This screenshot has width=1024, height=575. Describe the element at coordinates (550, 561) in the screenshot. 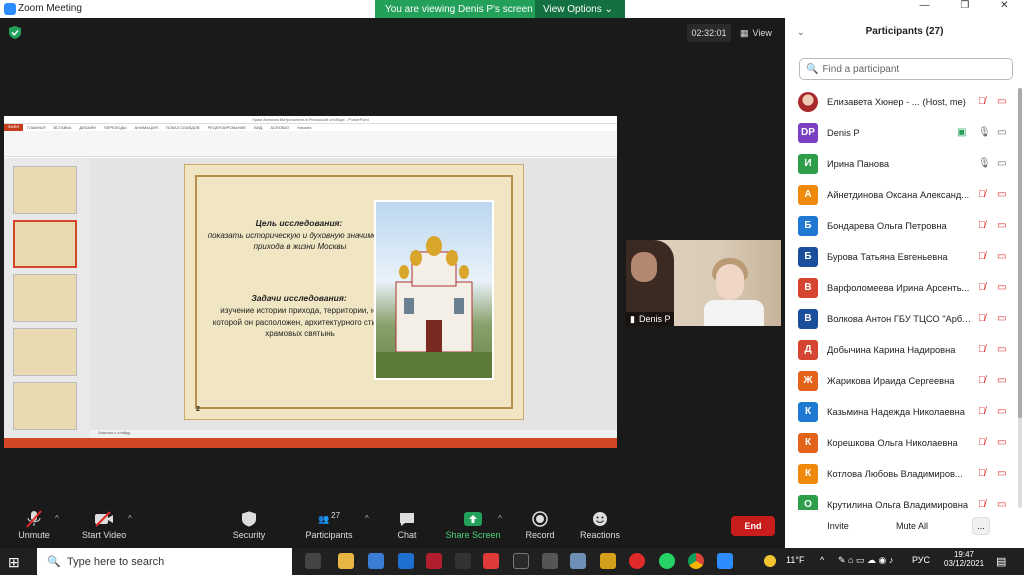

I see `game-icon` at that location.